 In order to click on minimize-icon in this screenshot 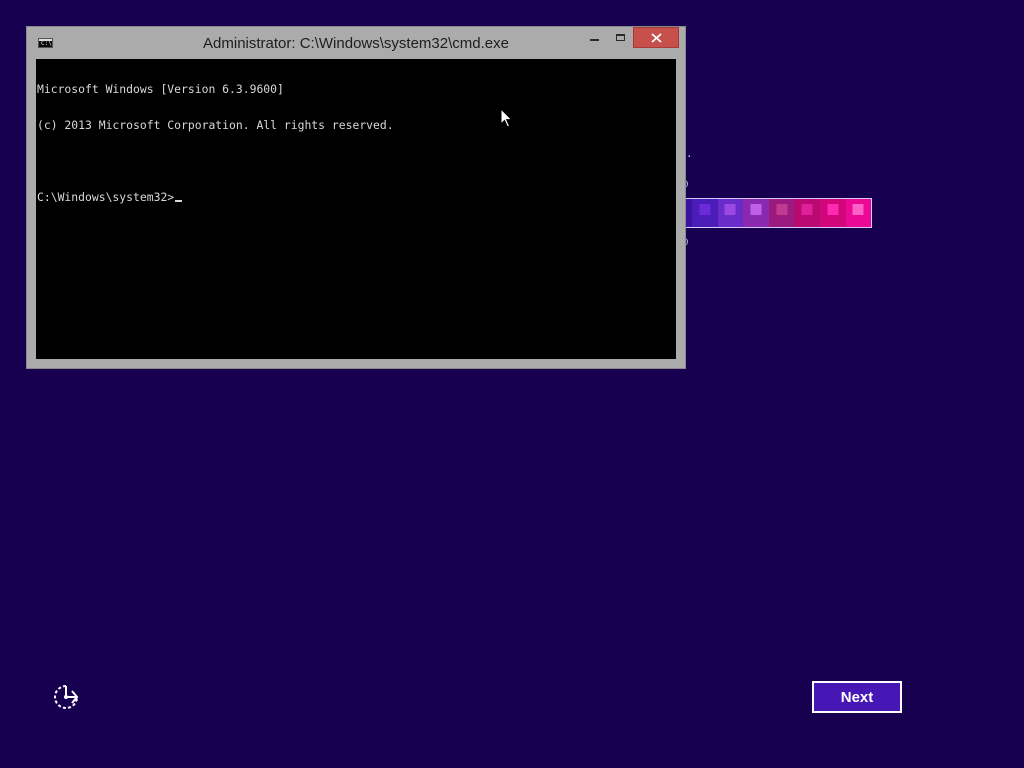, I will do `click(594, 39)`.